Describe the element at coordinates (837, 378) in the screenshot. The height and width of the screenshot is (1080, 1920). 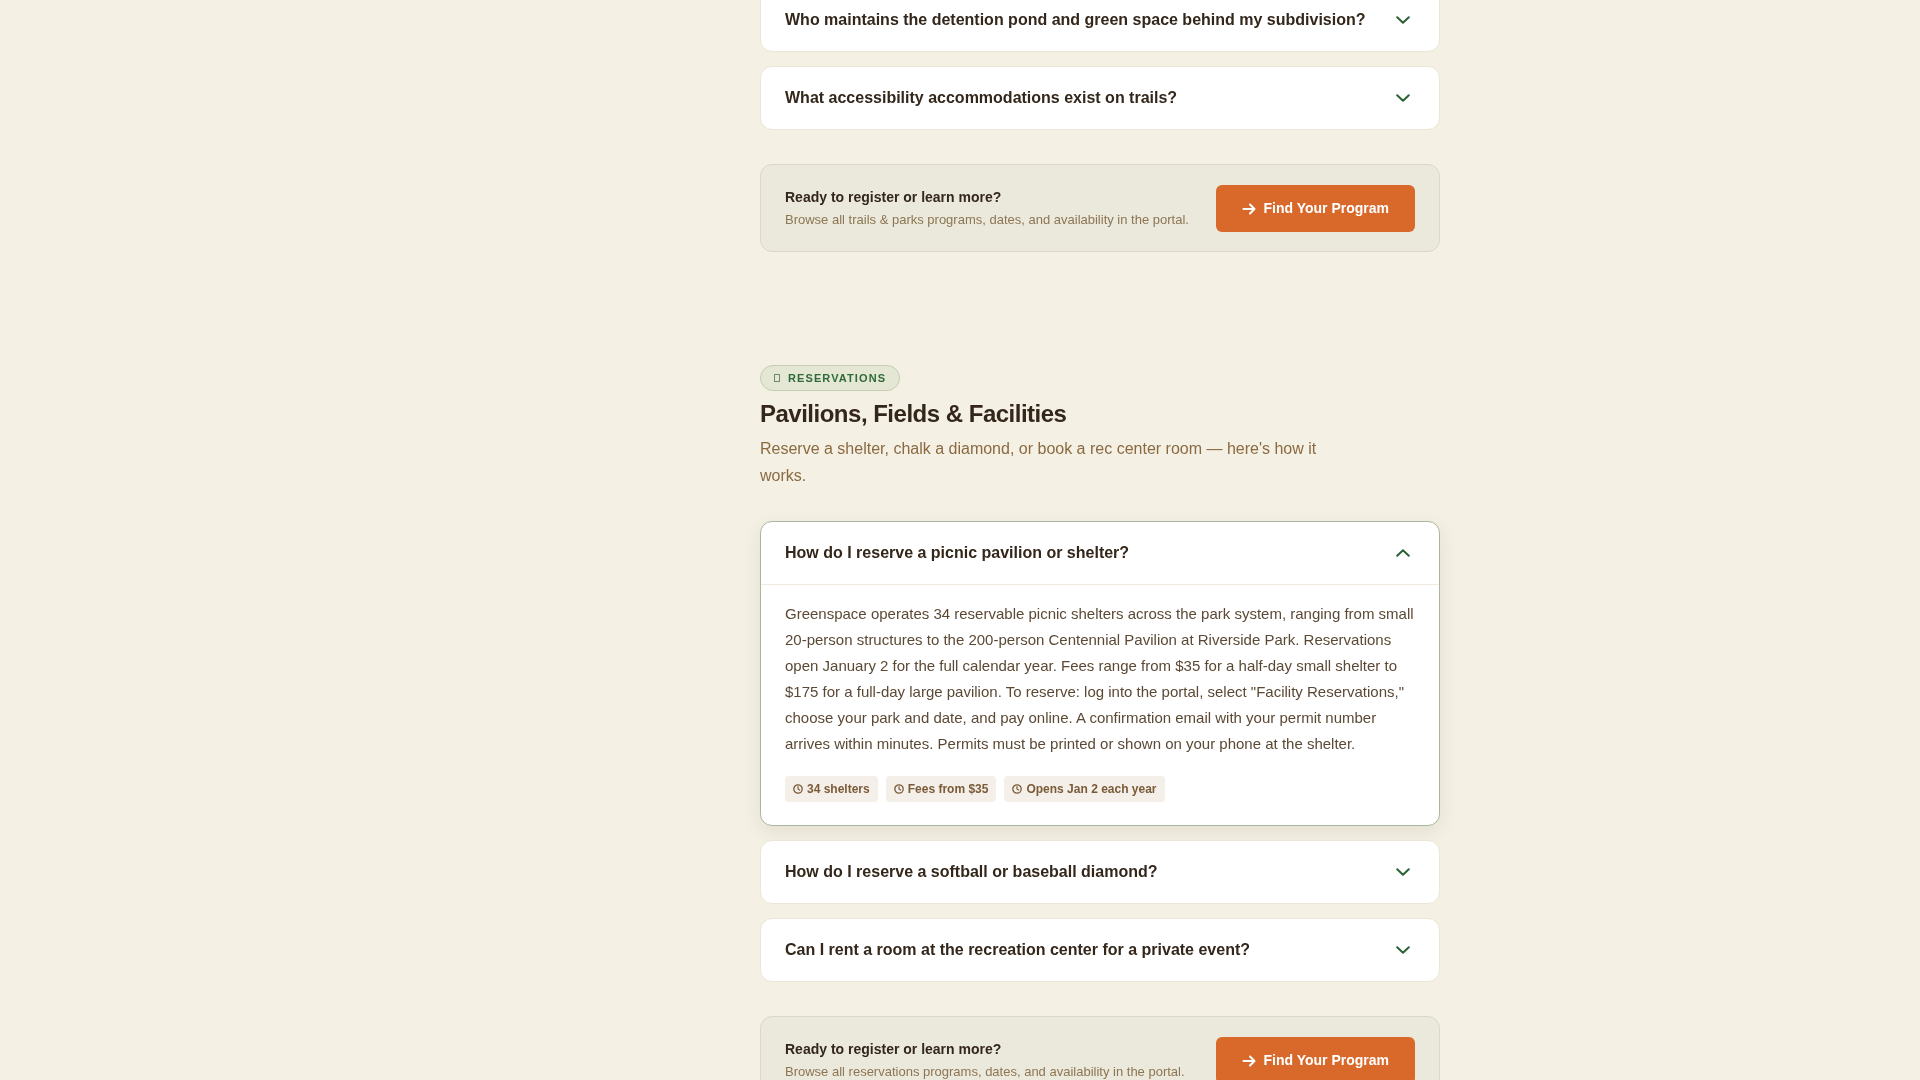
I see `pill-label: RESERVATIONS` at that location.